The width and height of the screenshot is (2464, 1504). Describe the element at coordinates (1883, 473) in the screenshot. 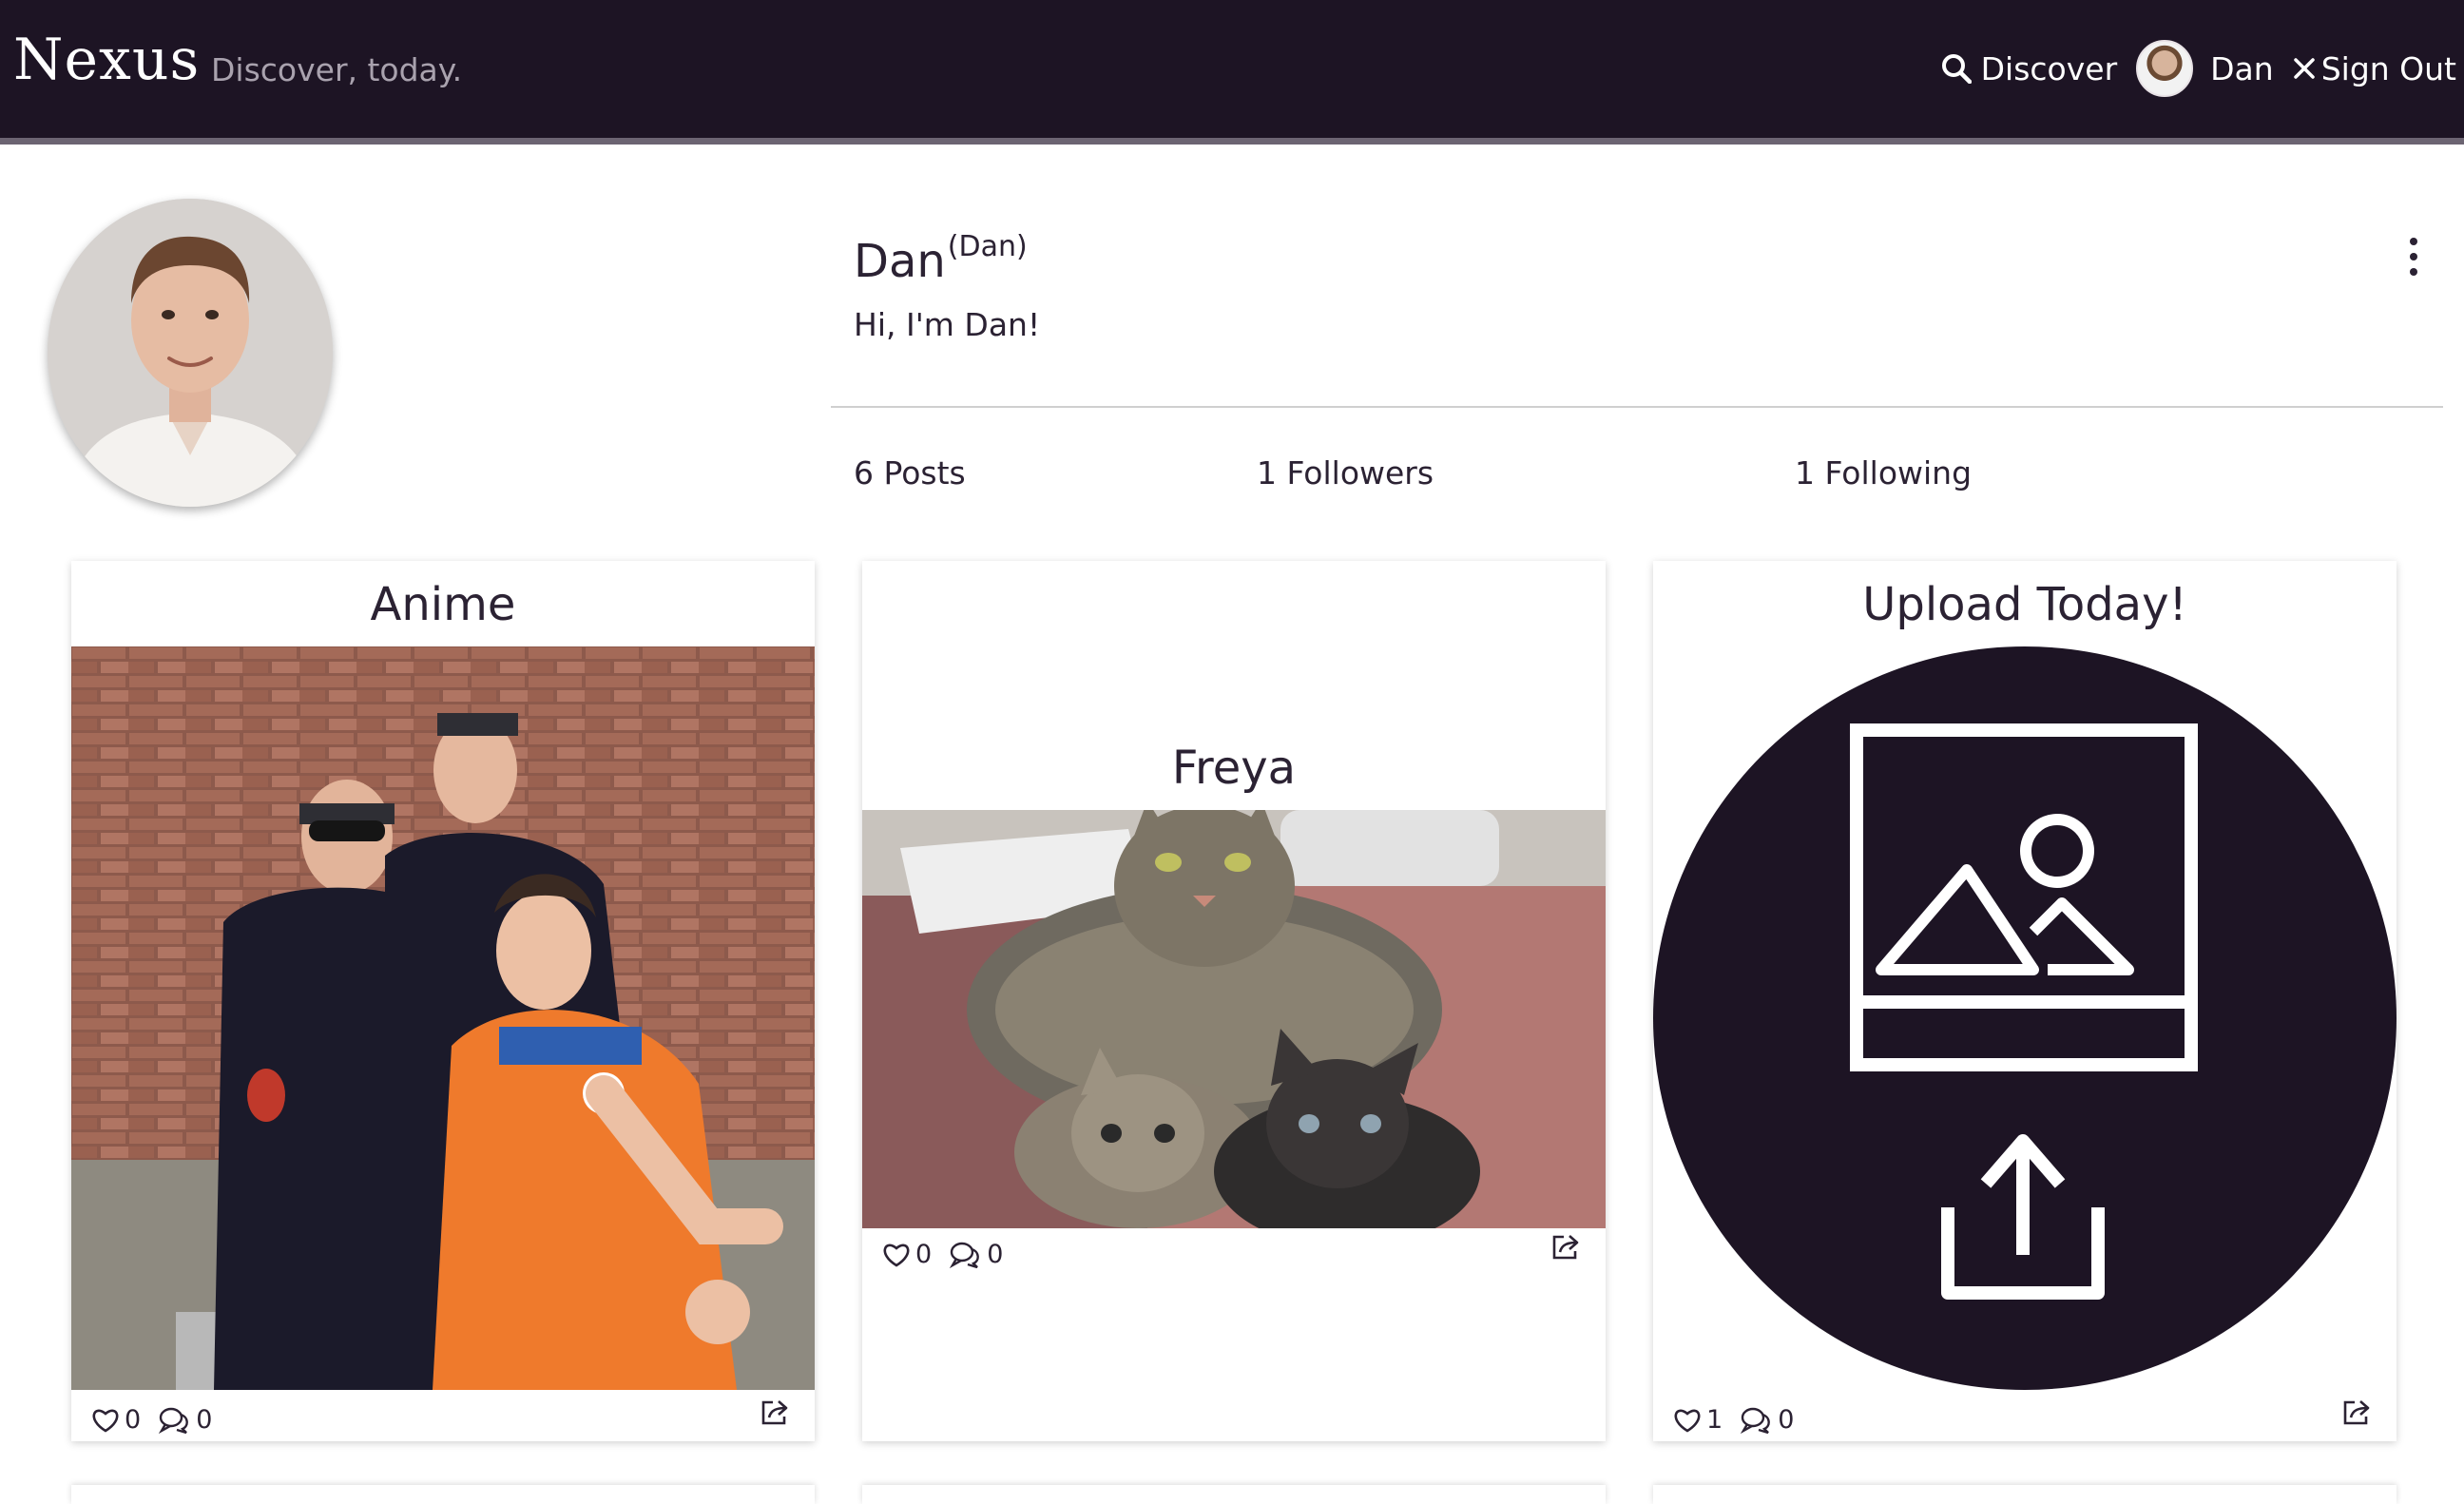

I see `following-count: 1 Following` at that location.